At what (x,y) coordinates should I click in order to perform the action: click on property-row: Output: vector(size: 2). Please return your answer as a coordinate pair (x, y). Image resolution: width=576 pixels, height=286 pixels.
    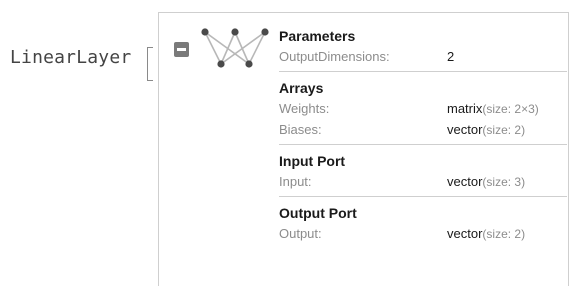
    Looking at the image, I should click on (423, 233).